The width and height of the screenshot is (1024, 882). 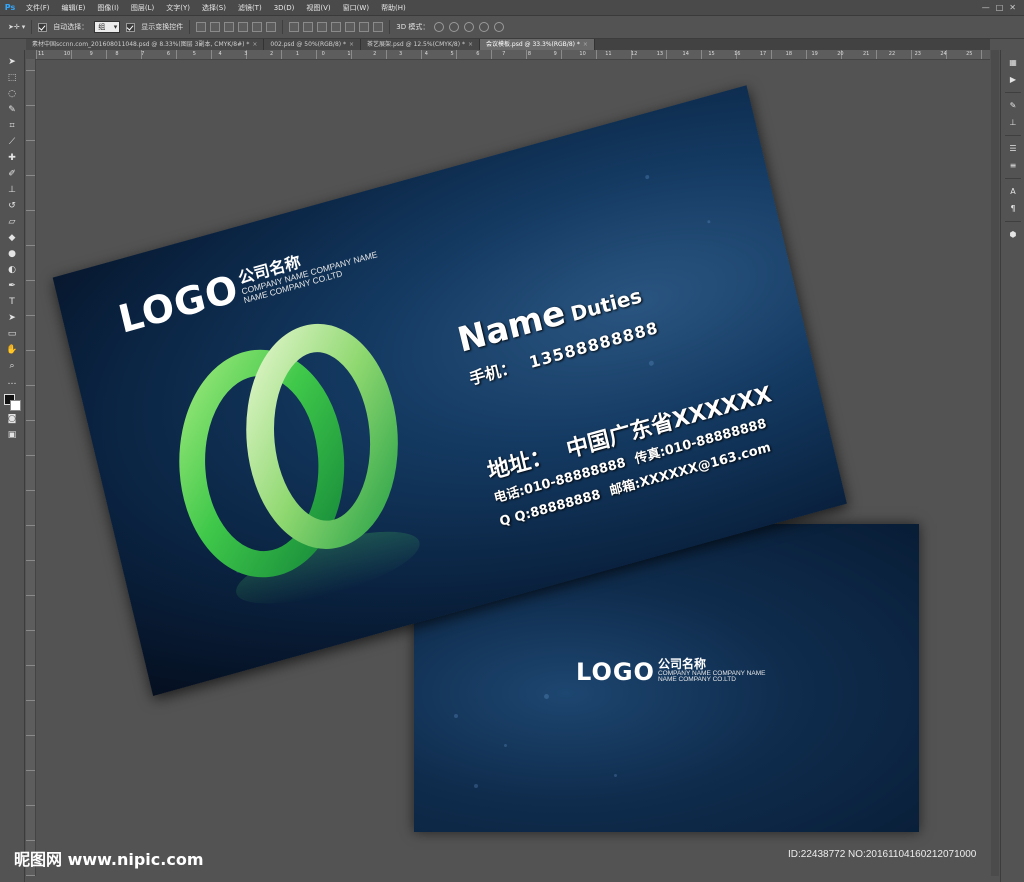 I want to click on blur-tool-icon: ●, so click(x=12, y=254).